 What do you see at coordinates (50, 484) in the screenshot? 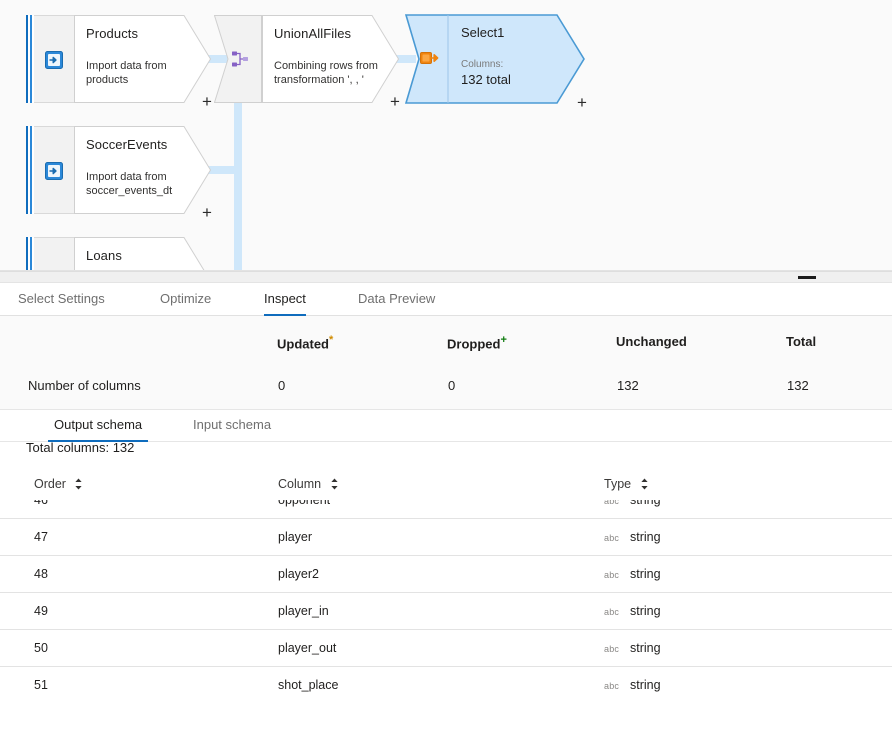
I see `column-header-order-label: Order` at bounding box center [50, 484].